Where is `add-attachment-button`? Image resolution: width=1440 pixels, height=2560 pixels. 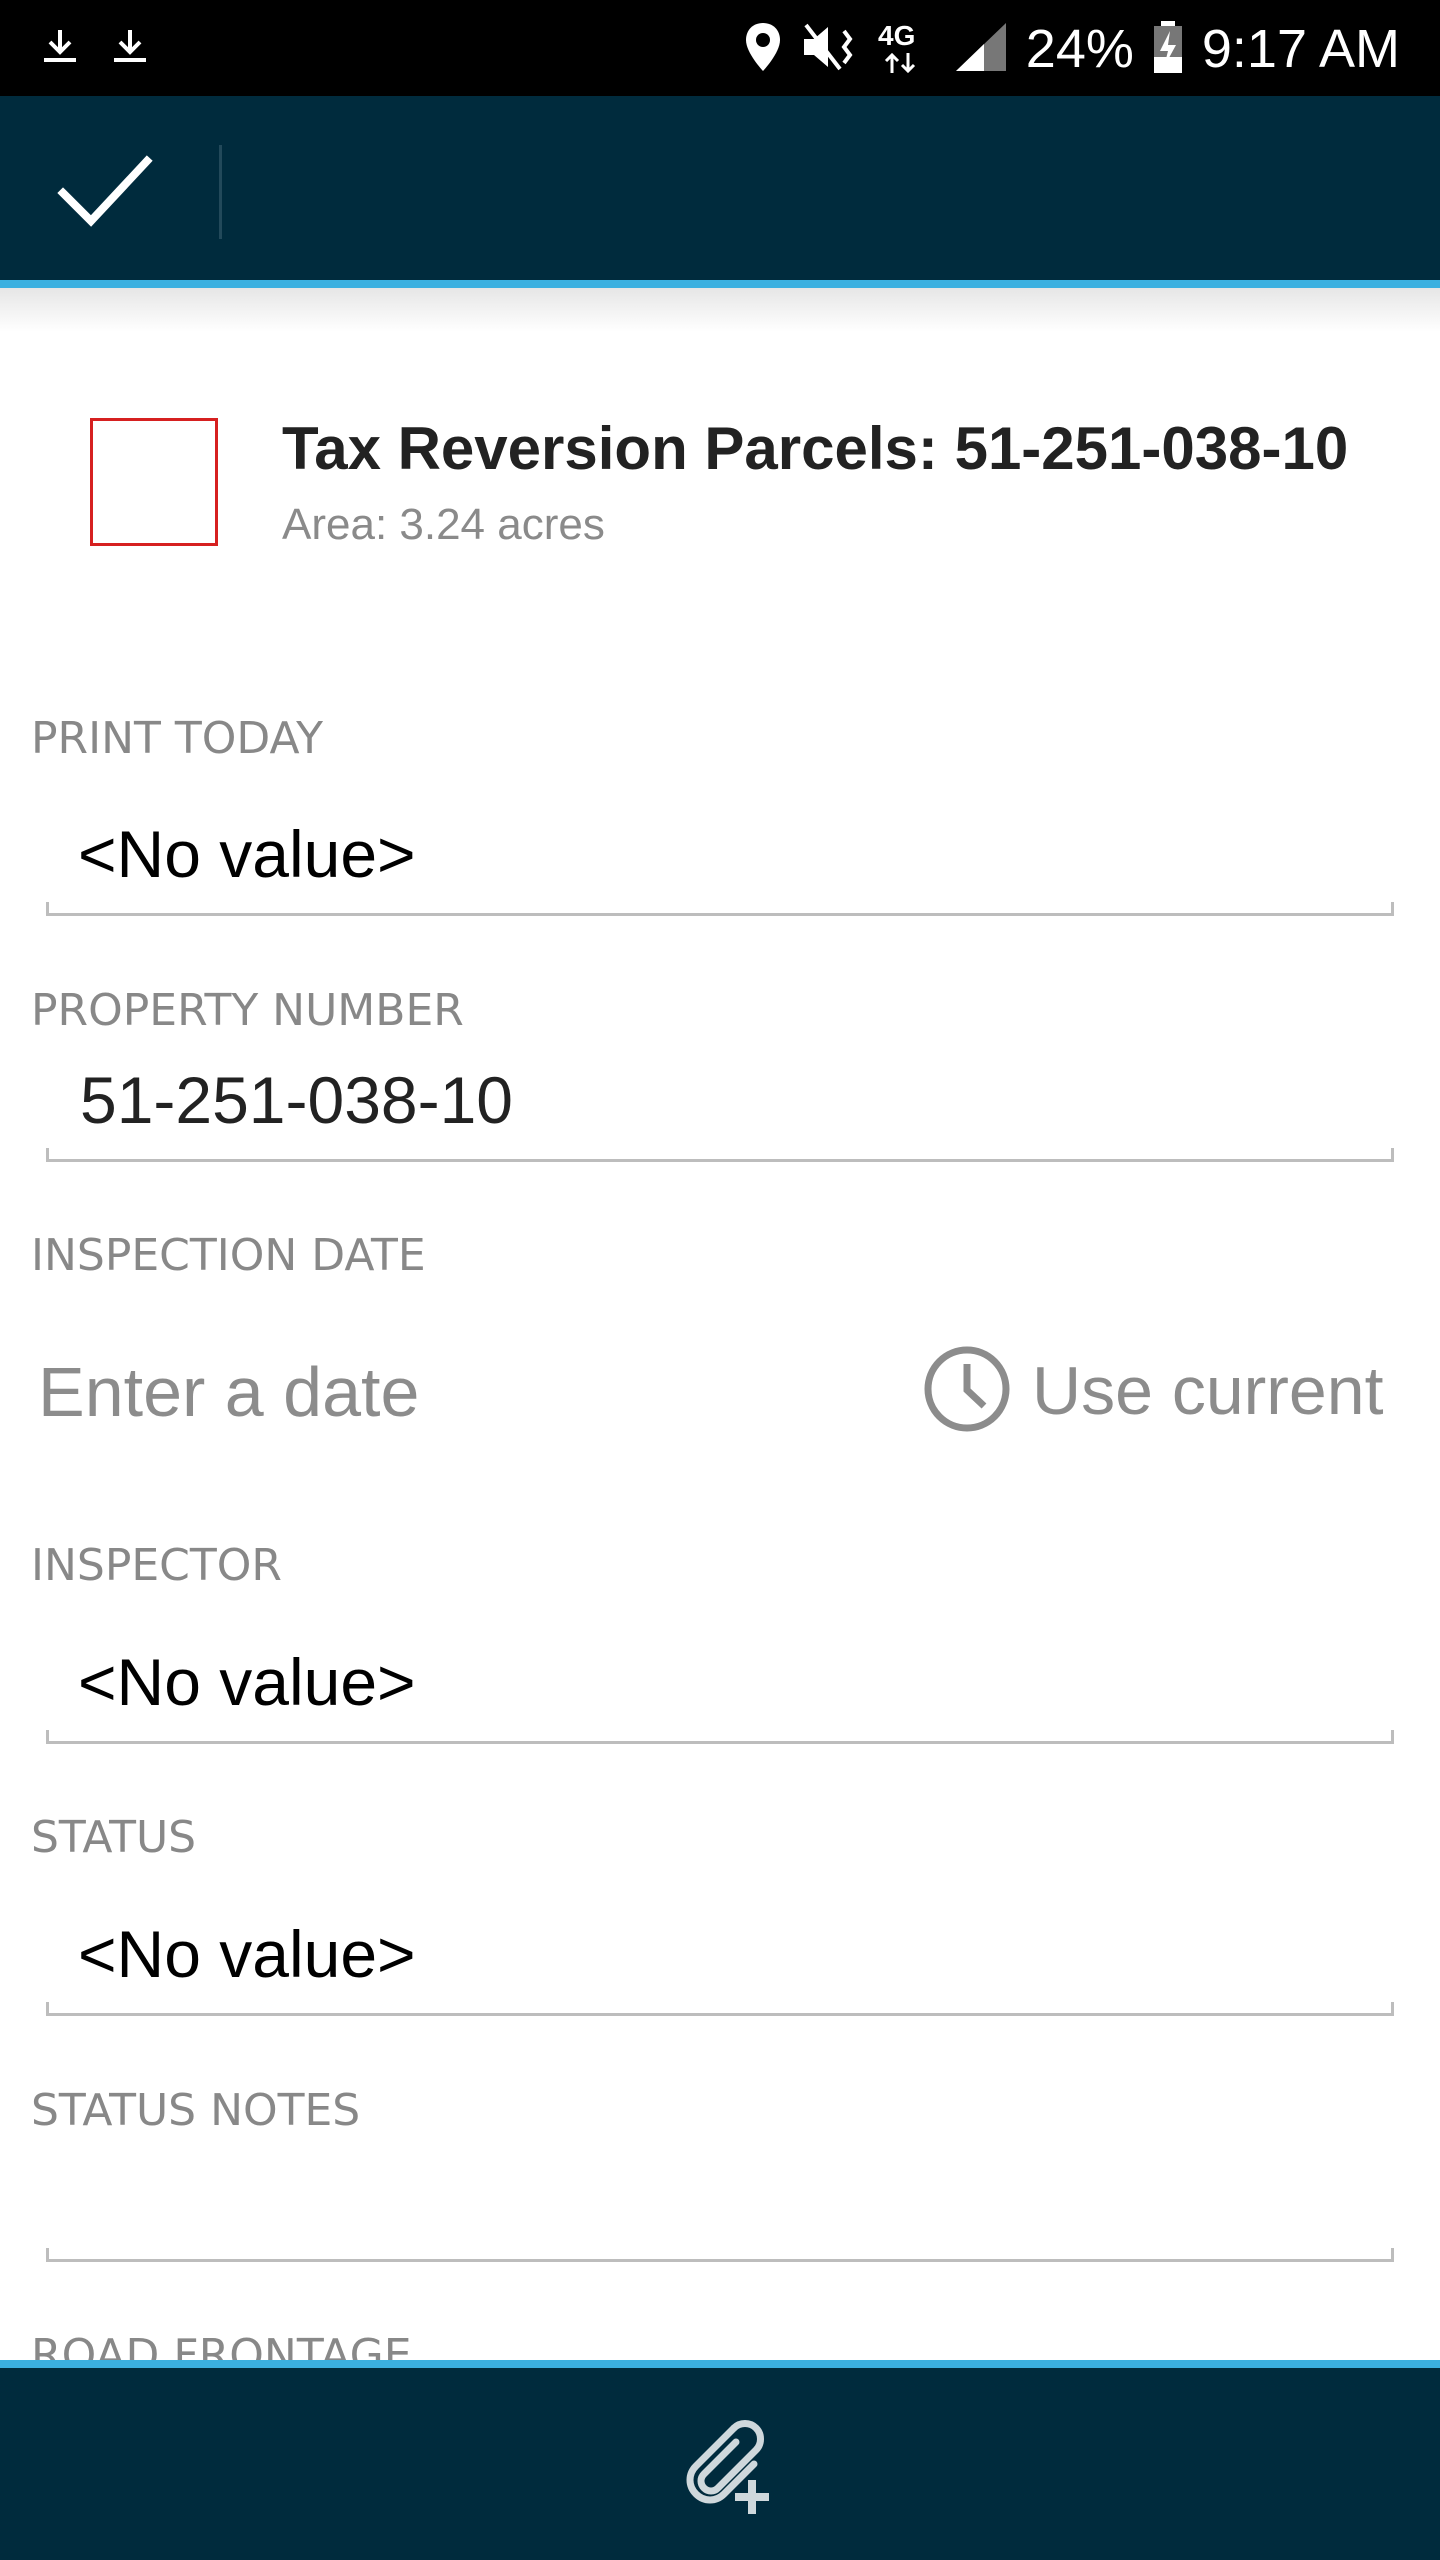 add-attachment-button is located at coordinates (725, 2465).